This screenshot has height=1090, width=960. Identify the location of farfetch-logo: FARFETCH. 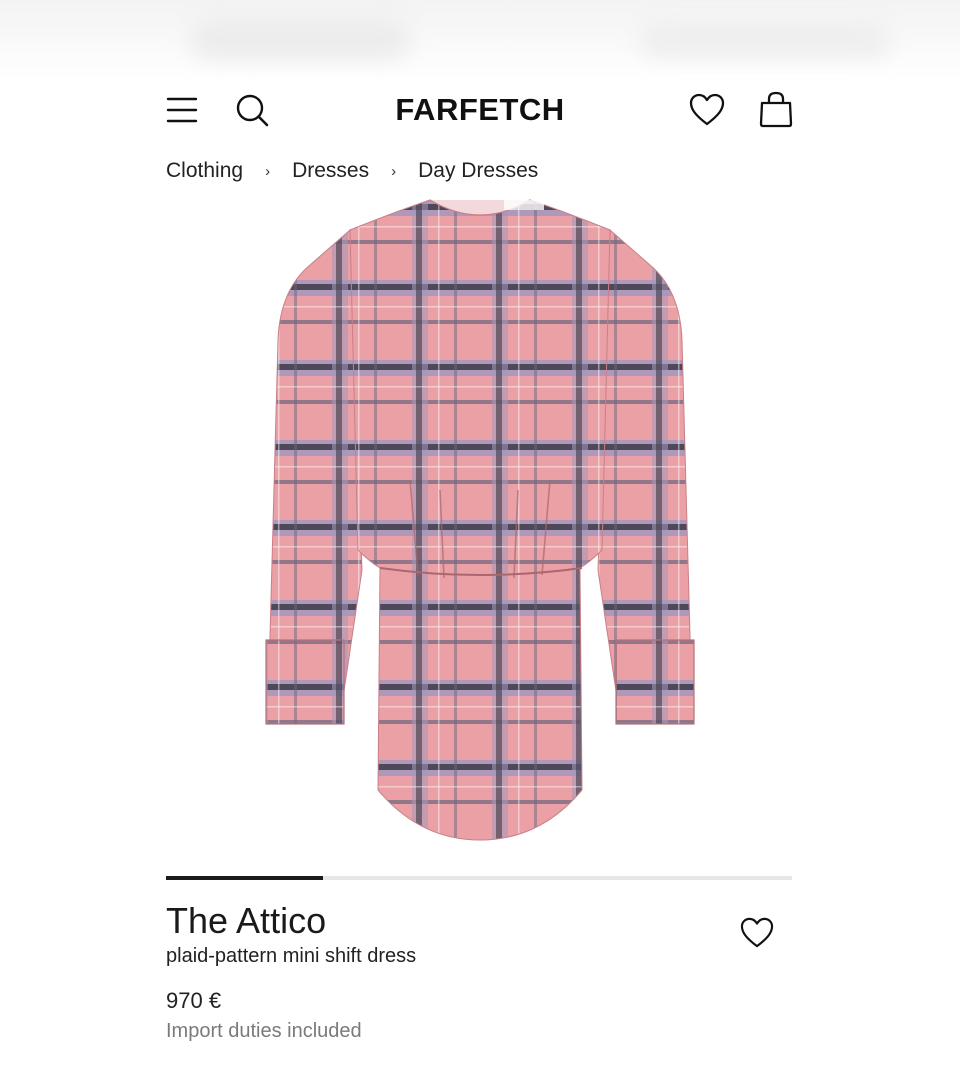
(480, 110).